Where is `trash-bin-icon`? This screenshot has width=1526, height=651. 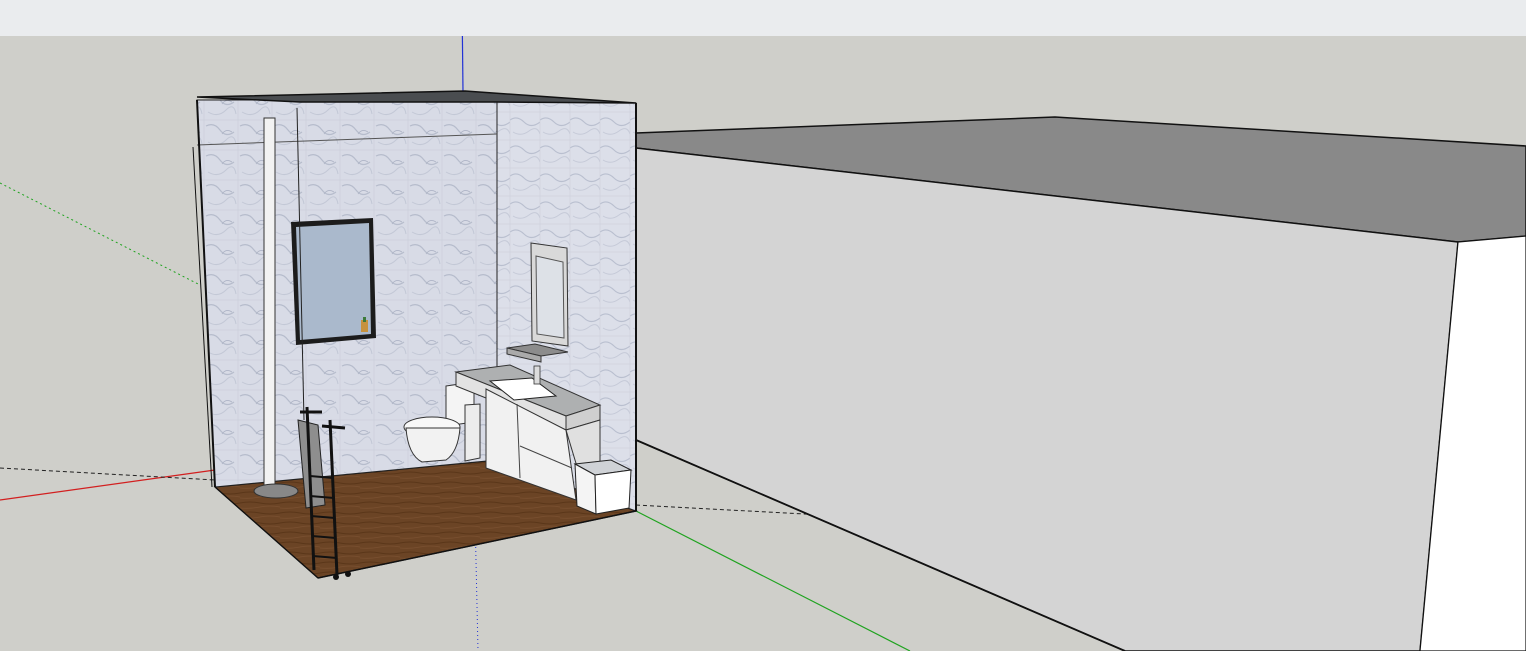 trash-bin-icon is located at coordinates (603, 487).